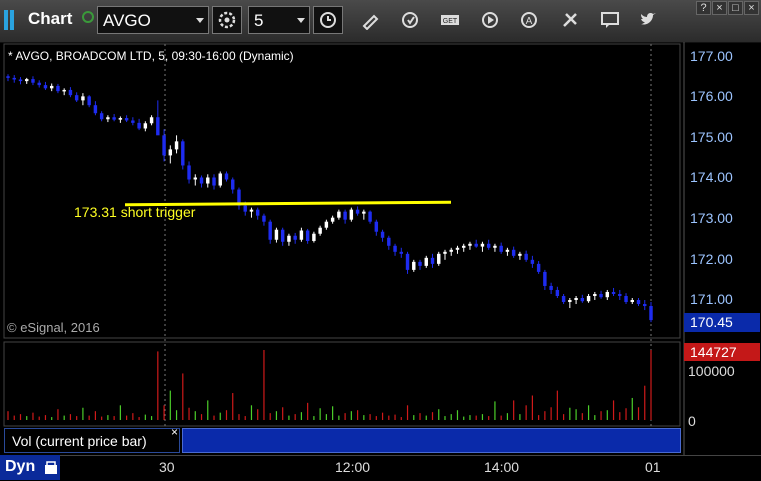  I want to click on y-tick: 173.00, so click(711, 218).